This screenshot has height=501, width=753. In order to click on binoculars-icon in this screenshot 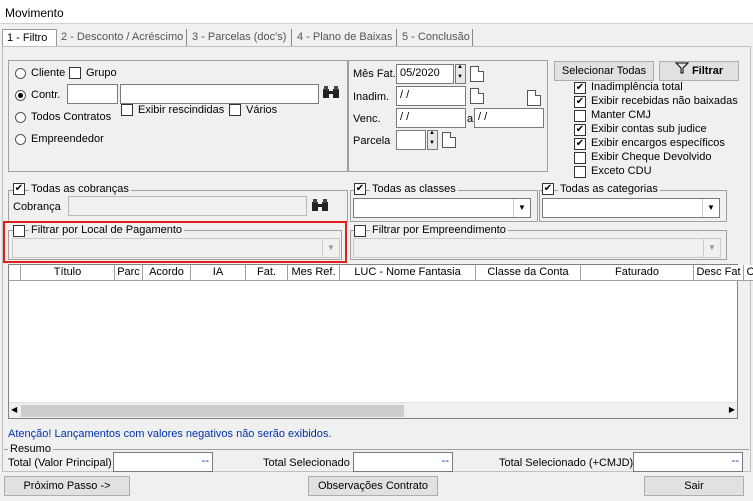, I will do `click(331, 93)`.